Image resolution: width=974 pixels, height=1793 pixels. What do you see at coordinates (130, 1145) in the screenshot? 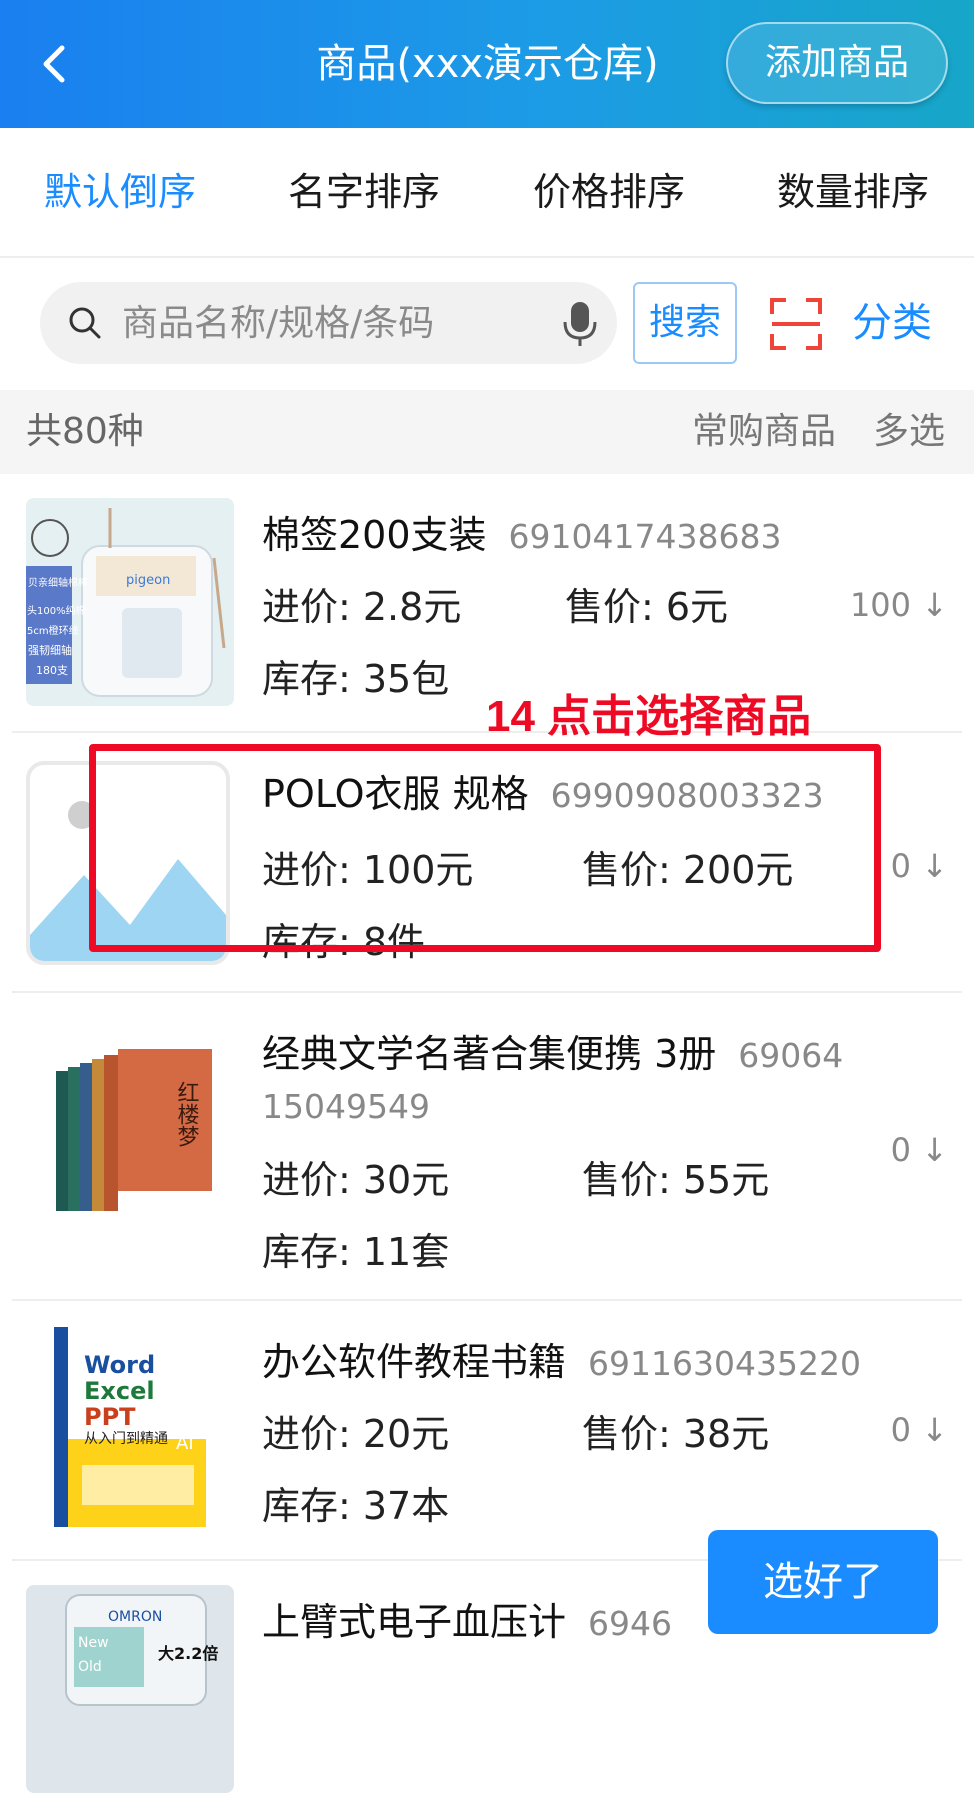
I see `product-image: 红楼梦` at bounding box center [130, 1145].